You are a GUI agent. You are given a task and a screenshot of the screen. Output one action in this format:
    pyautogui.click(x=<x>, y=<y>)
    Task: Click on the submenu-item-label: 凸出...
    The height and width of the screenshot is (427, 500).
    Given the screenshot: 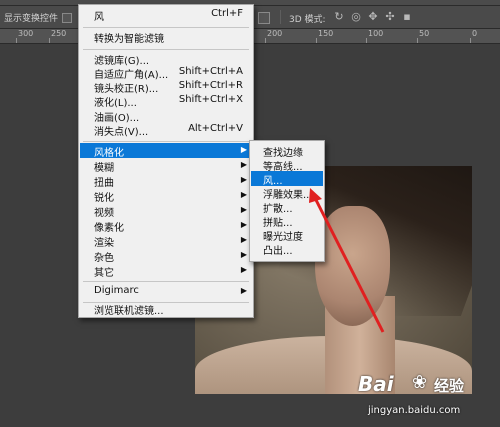 What is the action you would take?
    pyautogui.click(x=278, y=251)
    